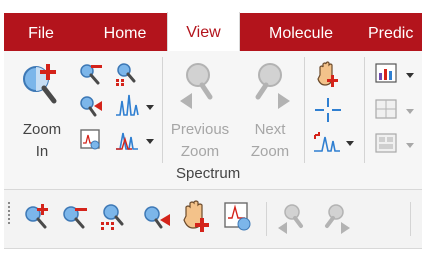 This screenshot has width=422, height=257. Describe the element at coordinates (42, 113) in the screenshot. I see `zoom-in-button: Zoom In` at that location.